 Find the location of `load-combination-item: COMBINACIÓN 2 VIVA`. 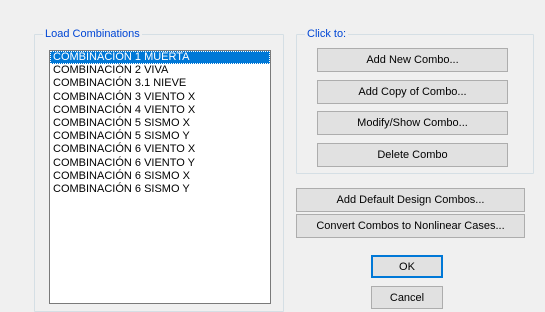

load-combination-item: COMBINACIÓN 2 VIVA is located at coordinates (160, 70).